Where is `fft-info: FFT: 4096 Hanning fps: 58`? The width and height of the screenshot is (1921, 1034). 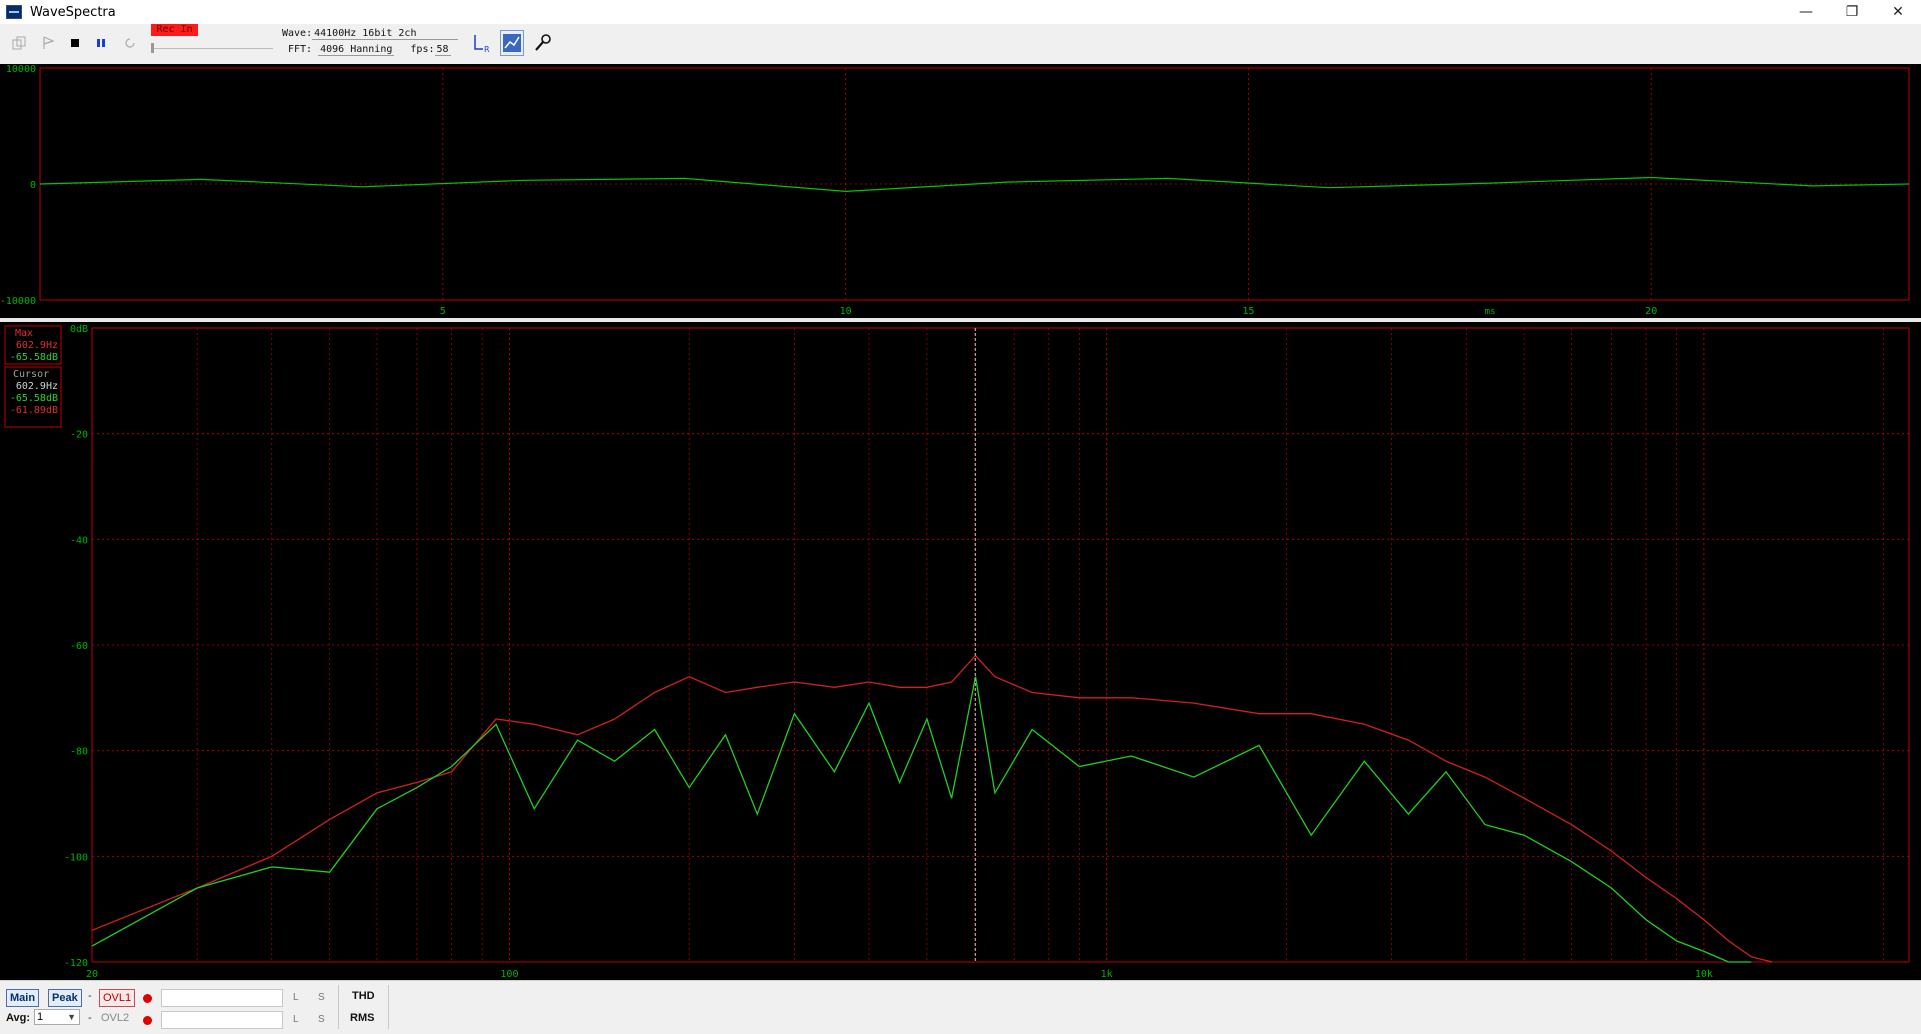
fft-info: FFT: 4096 Hanning fps: 58 is located at coordinates (369, 50).